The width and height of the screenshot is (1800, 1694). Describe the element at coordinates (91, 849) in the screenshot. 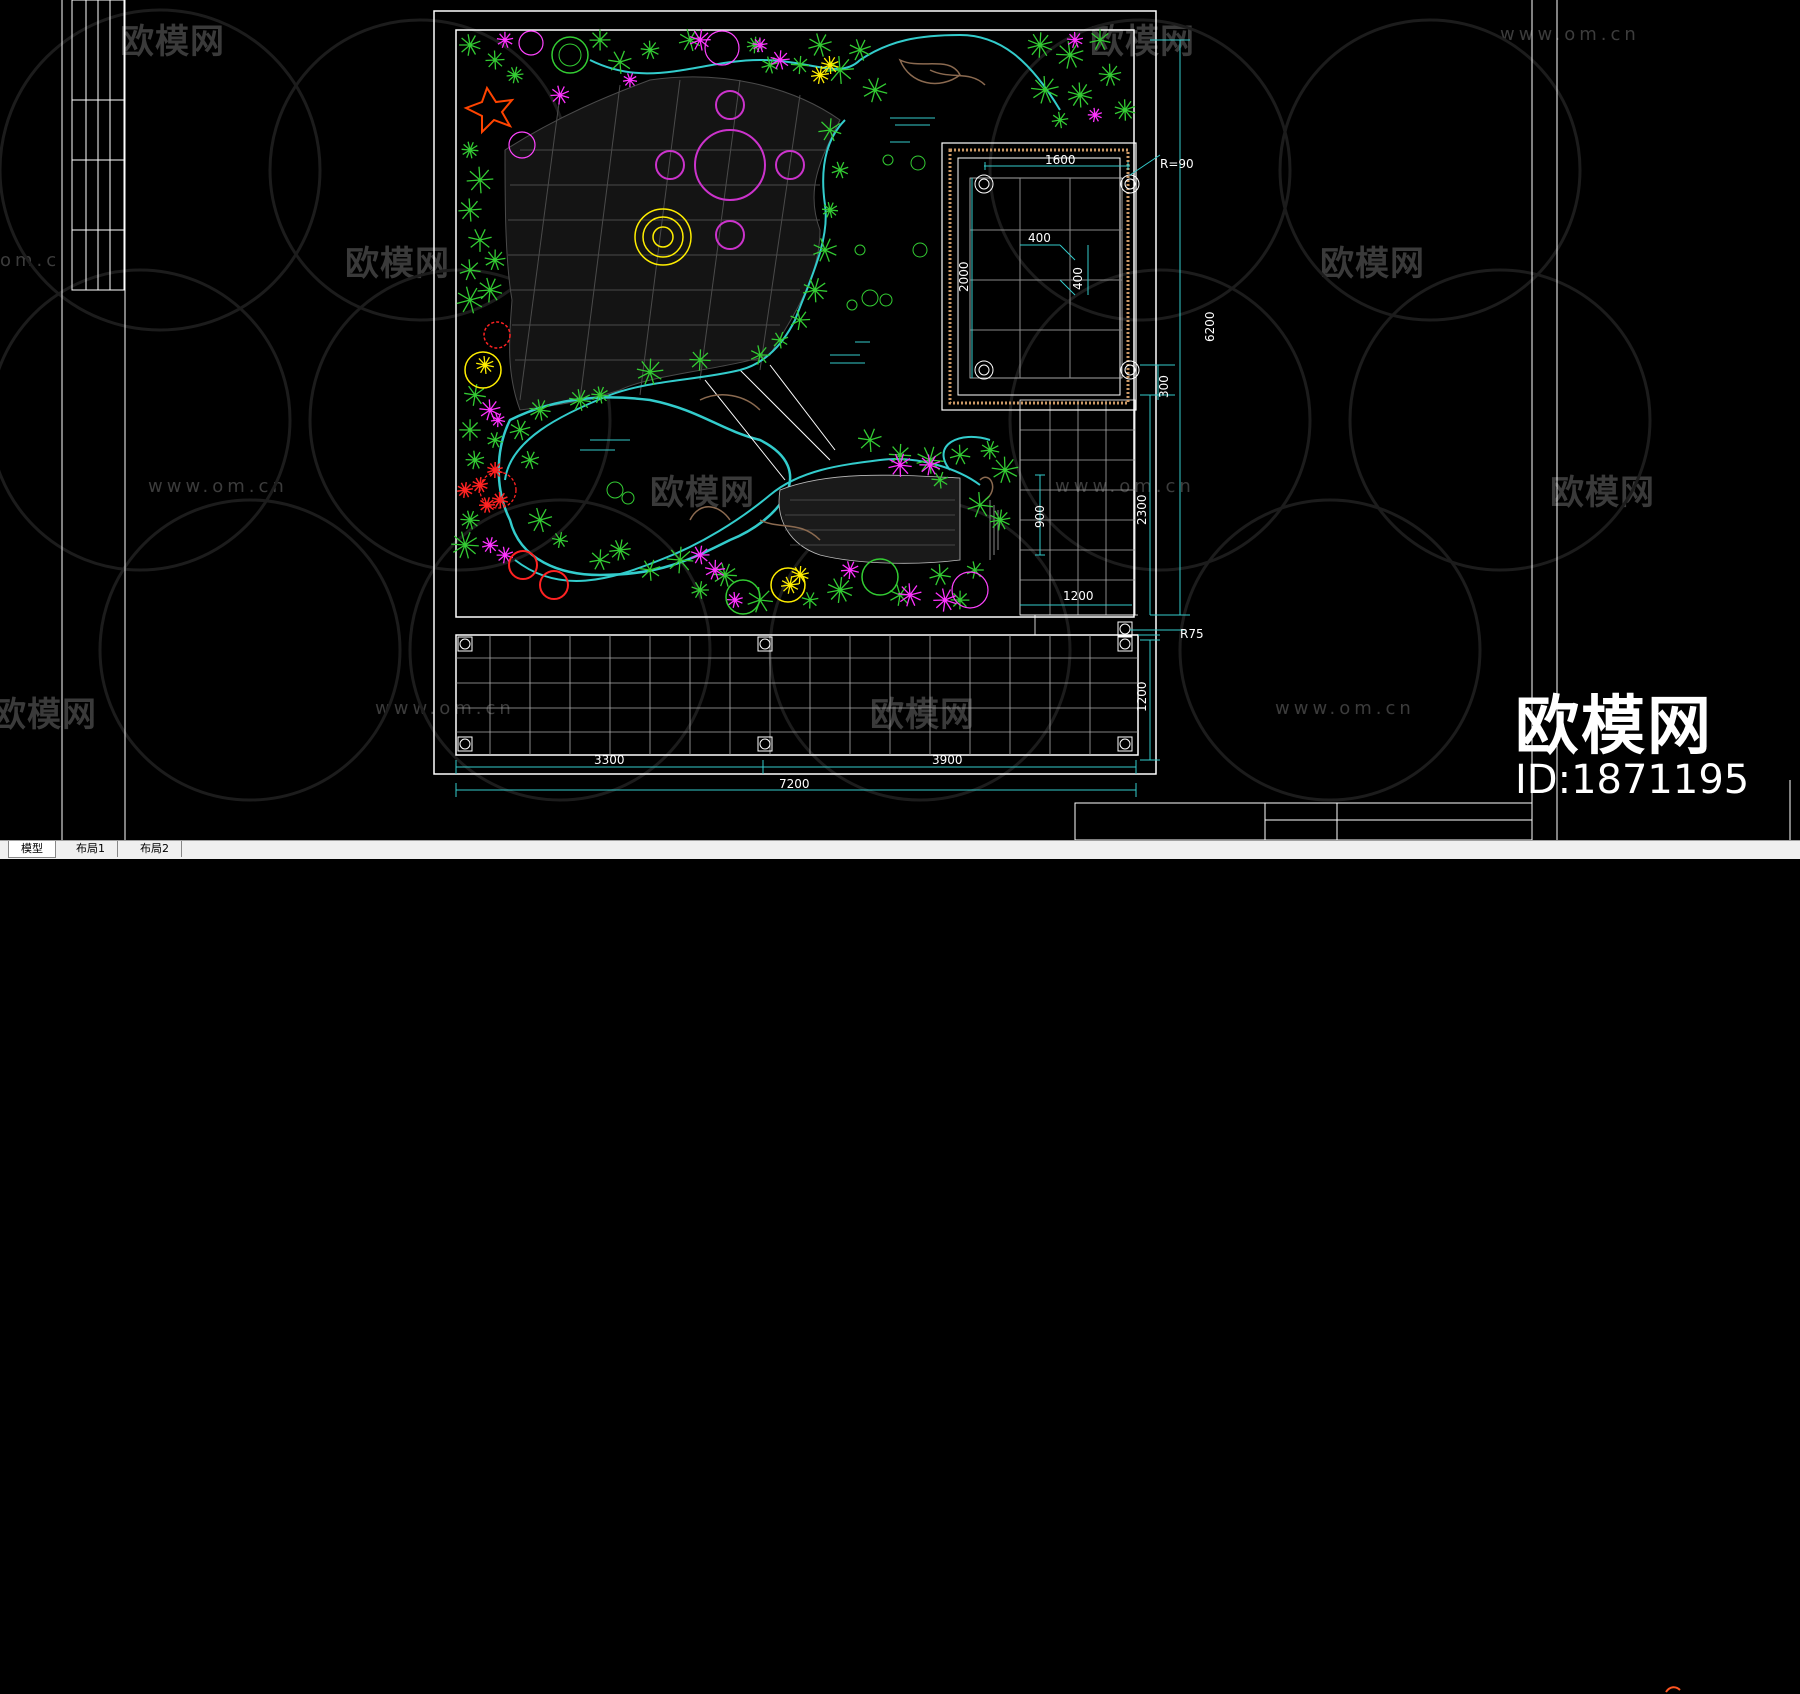

I see `tab-layout-1: 布局1` at that location.